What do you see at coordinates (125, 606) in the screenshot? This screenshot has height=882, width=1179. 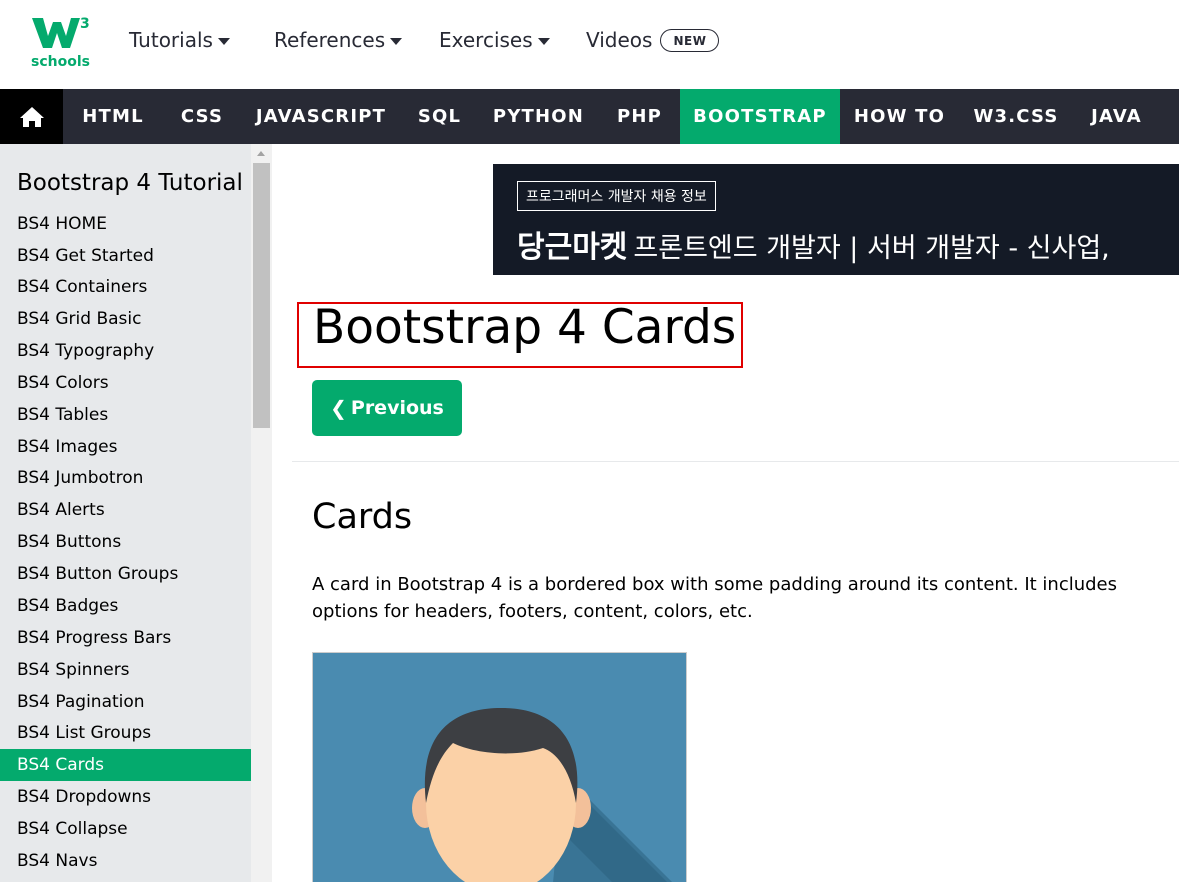 I see `sidebar-item-bs4-badges: BS4 Badges` at bounding box center [125, 606].